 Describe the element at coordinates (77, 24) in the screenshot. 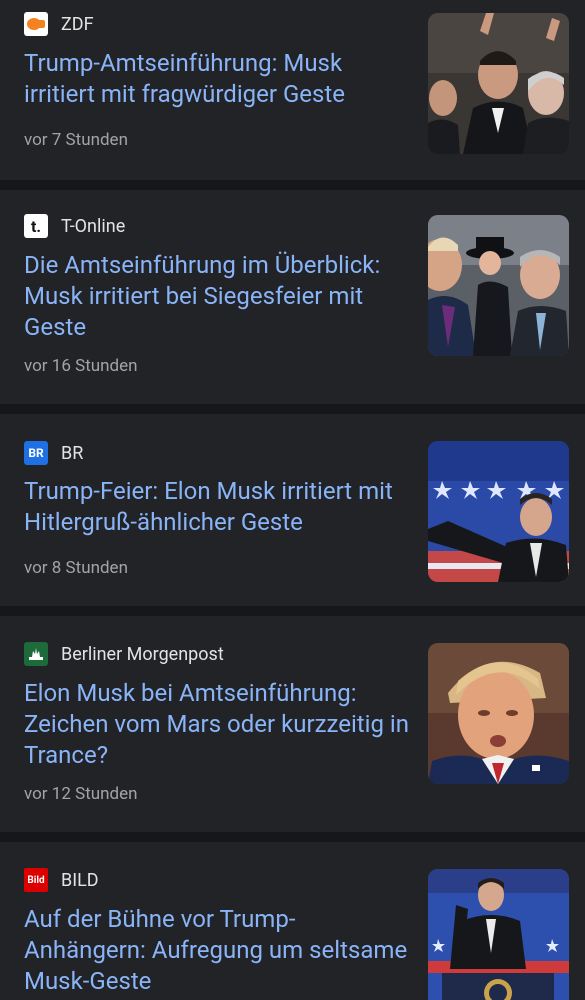

I see `source-name: ZDF` at that location.